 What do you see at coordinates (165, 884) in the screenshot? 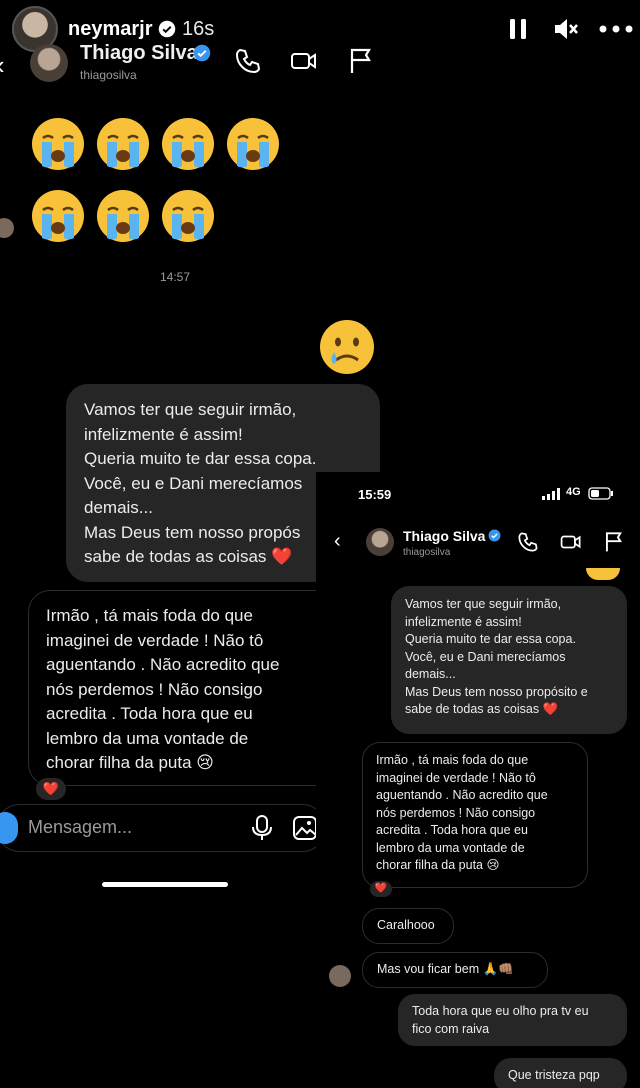
I see `home-indicator` at bounding box center [165, 884].